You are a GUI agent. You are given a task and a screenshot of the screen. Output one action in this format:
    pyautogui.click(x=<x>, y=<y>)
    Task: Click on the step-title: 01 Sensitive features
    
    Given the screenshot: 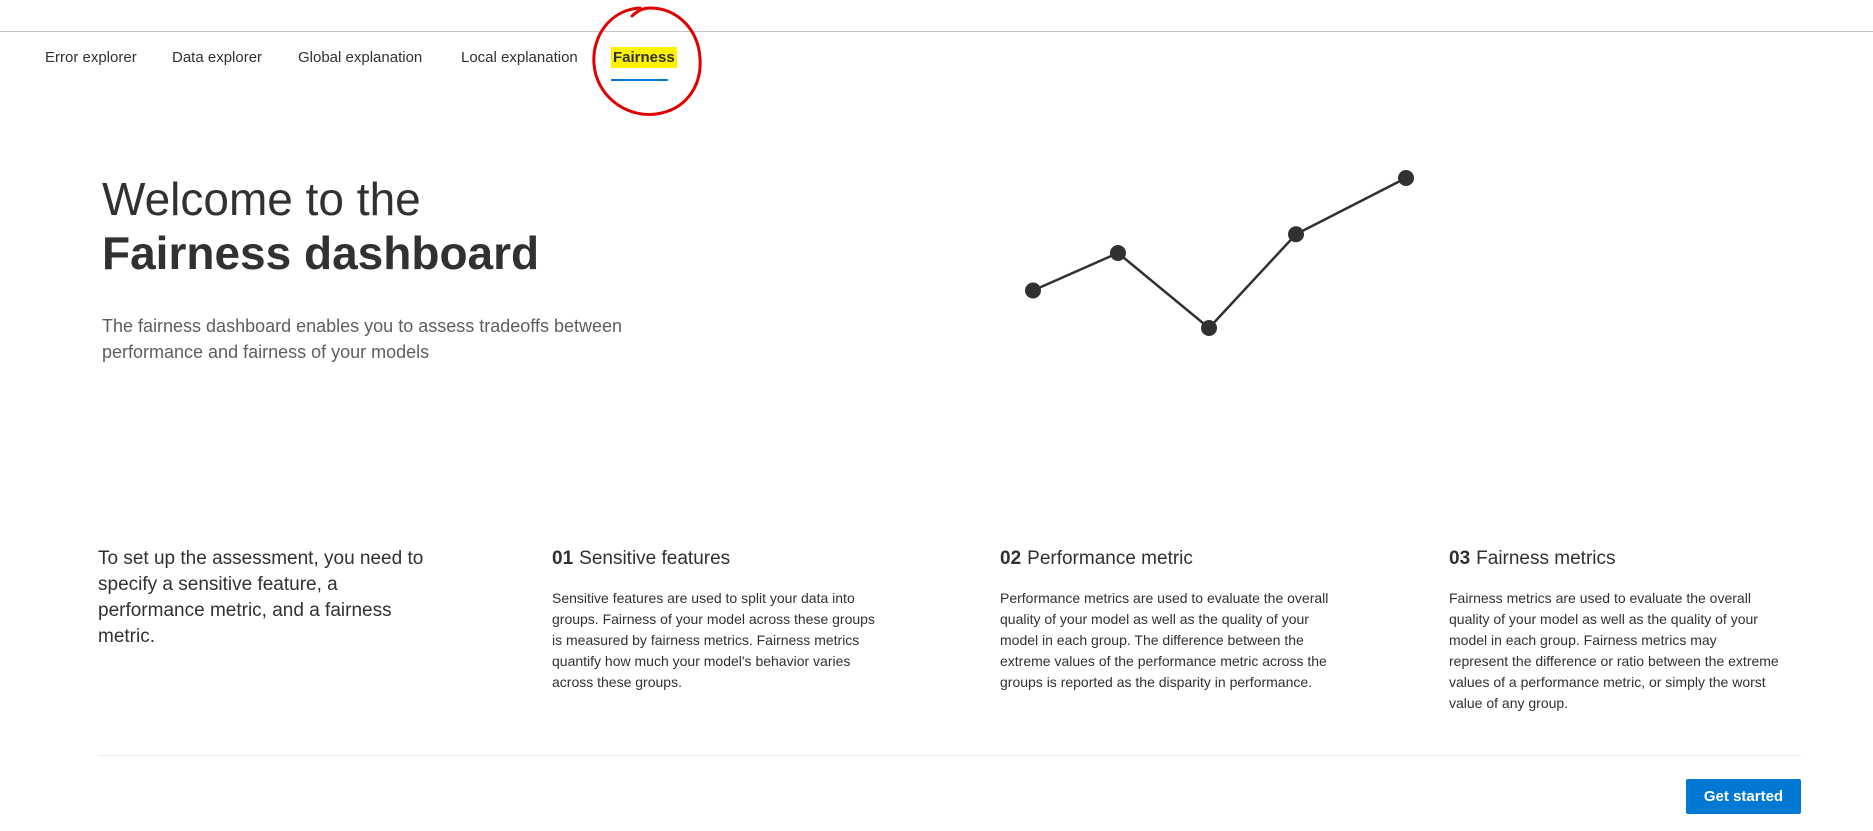 What is the action you would take?
    pyautogui.click(x=722, y=559)
    